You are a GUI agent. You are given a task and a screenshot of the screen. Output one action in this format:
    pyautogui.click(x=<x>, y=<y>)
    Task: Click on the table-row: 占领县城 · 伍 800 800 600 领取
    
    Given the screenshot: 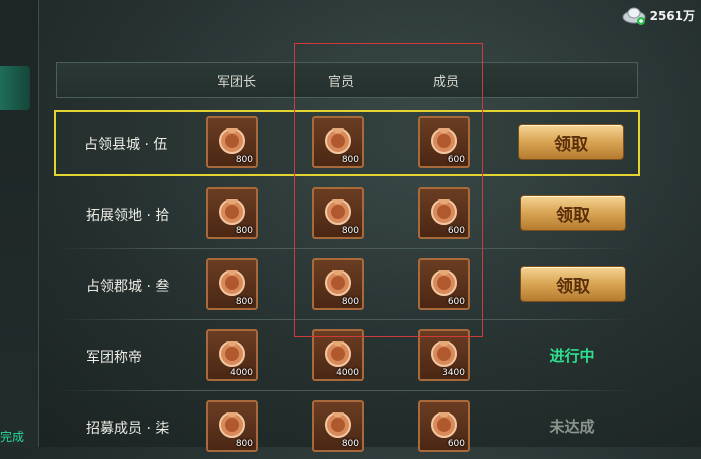 What is the action you would take?
    pyautogui.click(x=347, y=143)
    